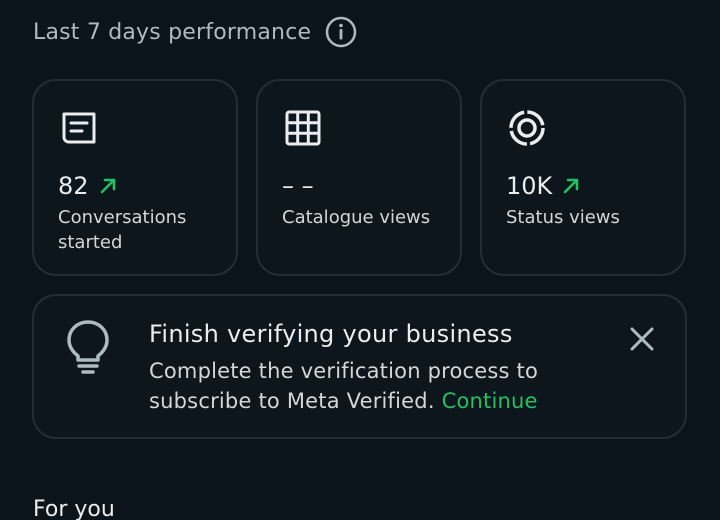 Image resolution: width=720 pixels, height=520 pixels. I want to click on stat-value: – –, so click(298, 186).